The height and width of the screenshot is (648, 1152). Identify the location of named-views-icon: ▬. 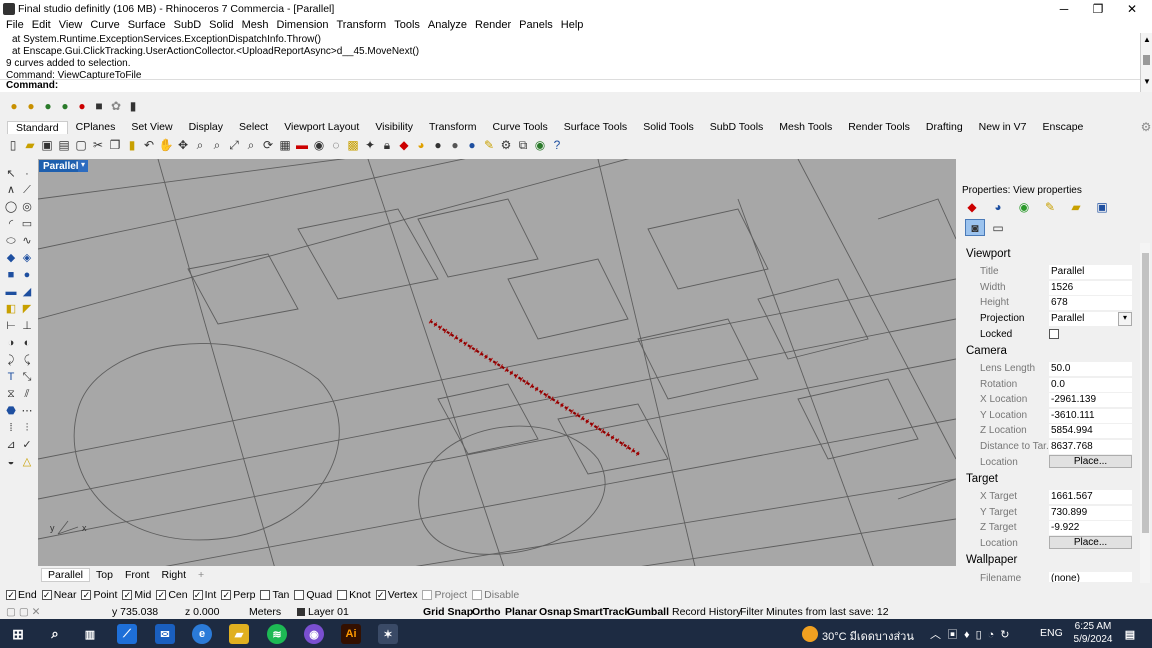
(302, 145).